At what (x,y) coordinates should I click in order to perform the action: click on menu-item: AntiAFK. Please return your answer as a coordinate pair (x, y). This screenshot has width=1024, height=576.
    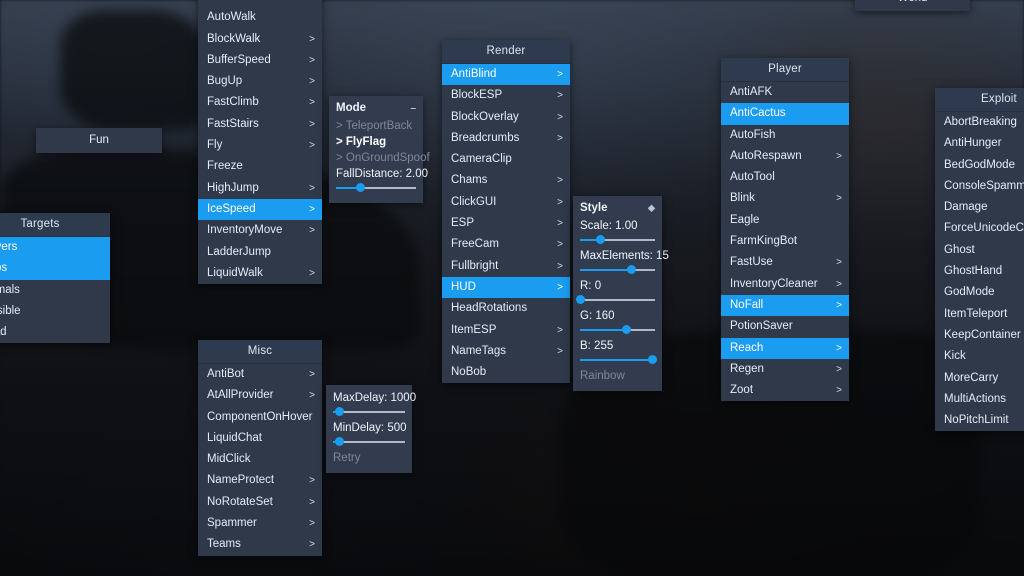
    Looking at the image, I should click on (785, 92).